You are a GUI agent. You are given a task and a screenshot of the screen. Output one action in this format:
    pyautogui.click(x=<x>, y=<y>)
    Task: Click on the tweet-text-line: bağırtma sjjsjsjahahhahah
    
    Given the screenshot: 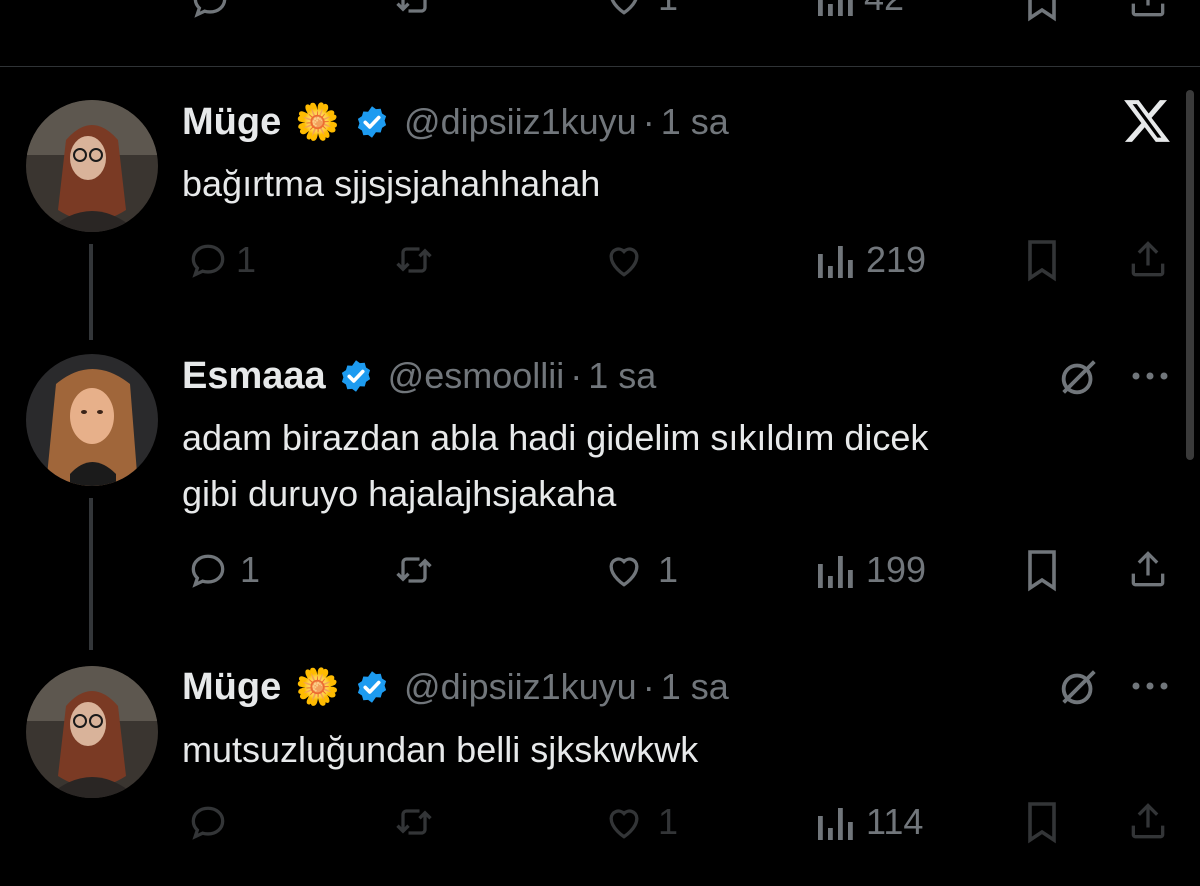 What is the action you would take?
    pyautogui.click(x=391, y=183)
    